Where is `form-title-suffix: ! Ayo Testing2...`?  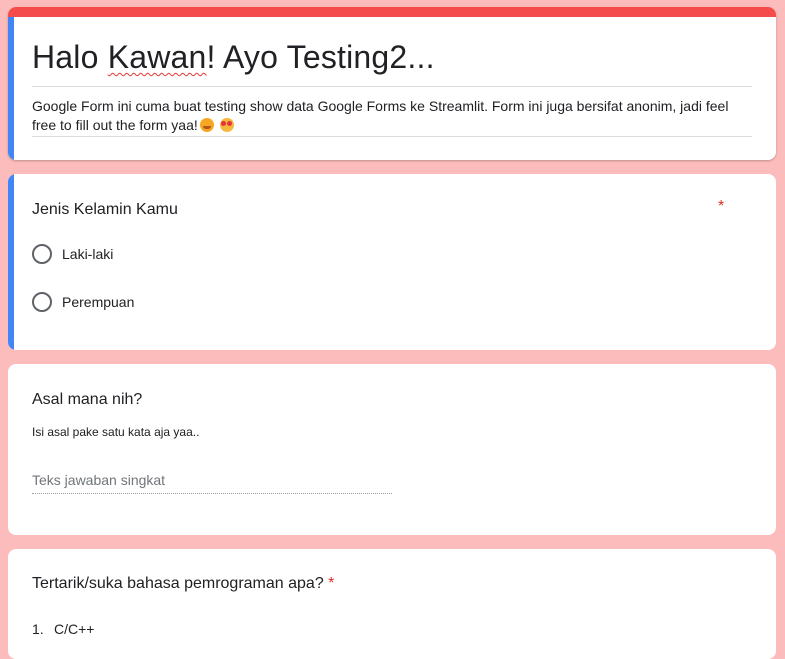
form-title-suffix: ! Ayo Testing2... is located at coordinates (320, 57).